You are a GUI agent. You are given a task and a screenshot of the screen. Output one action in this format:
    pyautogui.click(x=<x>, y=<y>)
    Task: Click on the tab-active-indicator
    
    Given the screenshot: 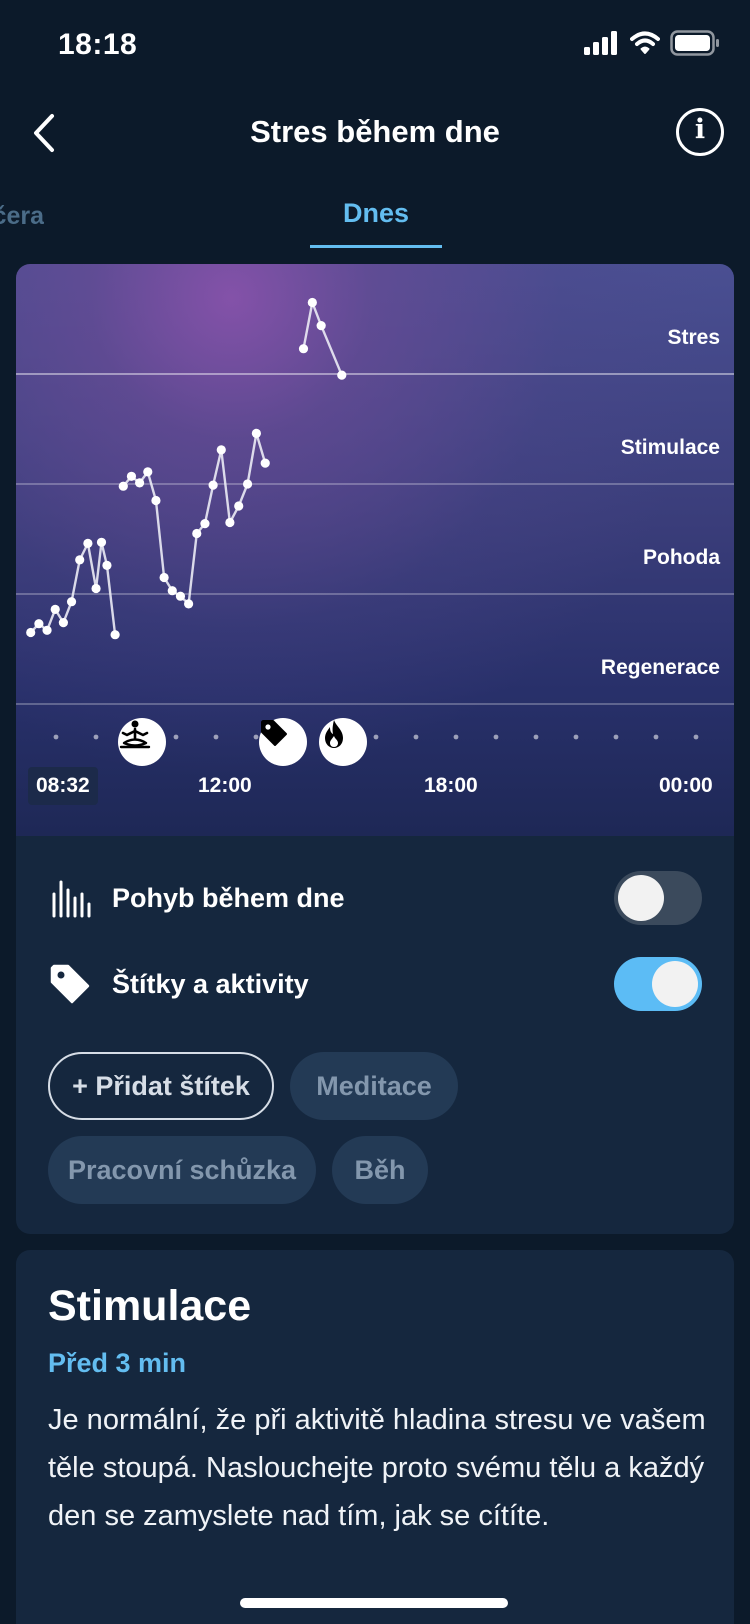 What is the action you would take?
    pyautogui.click(x=376, y=246)
    